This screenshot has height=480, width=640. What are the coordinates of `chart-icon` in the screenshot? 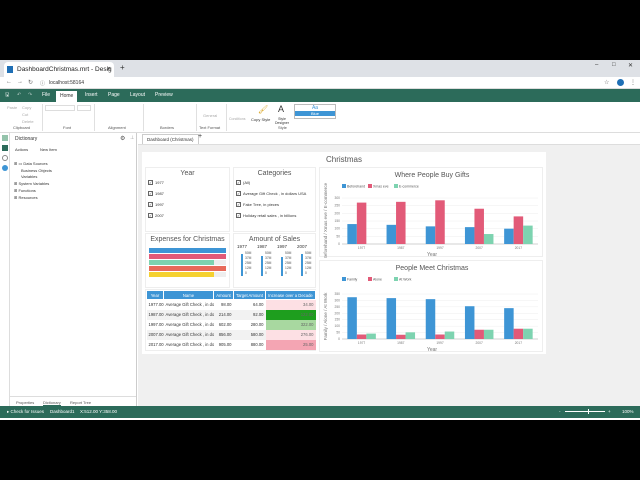 It's located at (5, 148).